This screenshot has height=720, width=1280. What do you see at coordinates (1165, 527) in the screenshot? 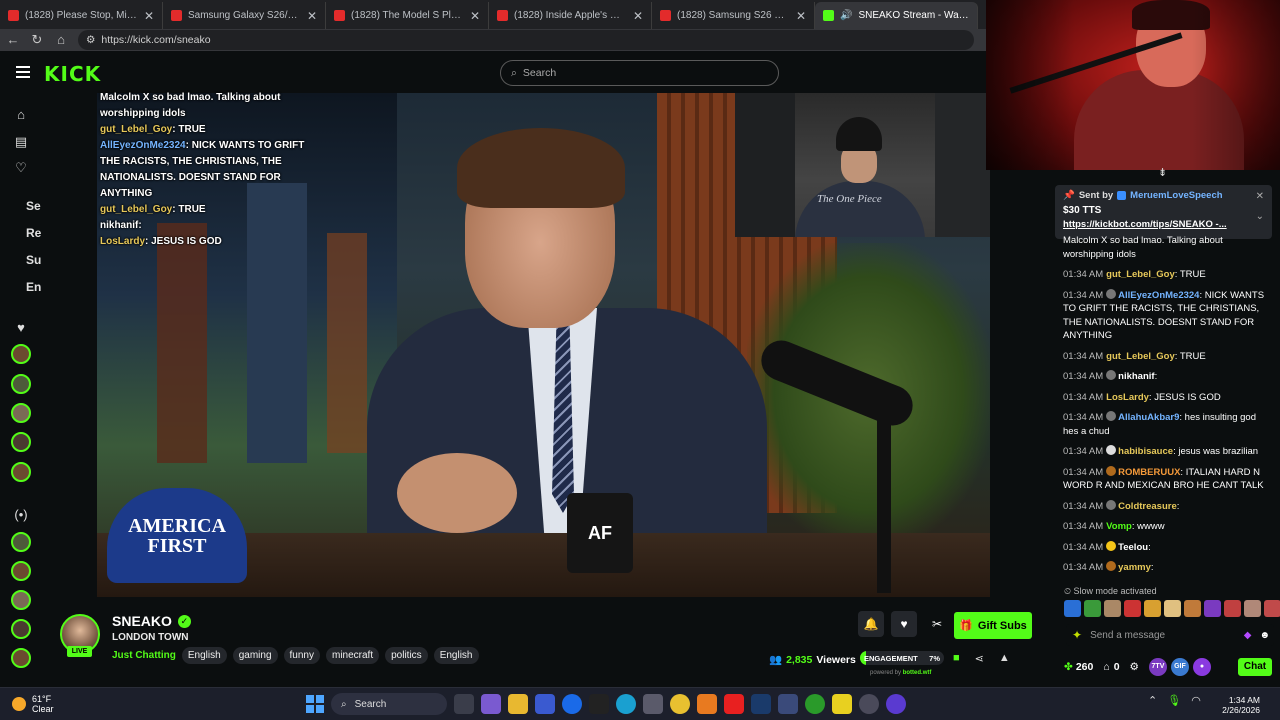
I see `chat-message: 01:34 AM Vomp: wwww` at bounding box center [1165, 527].